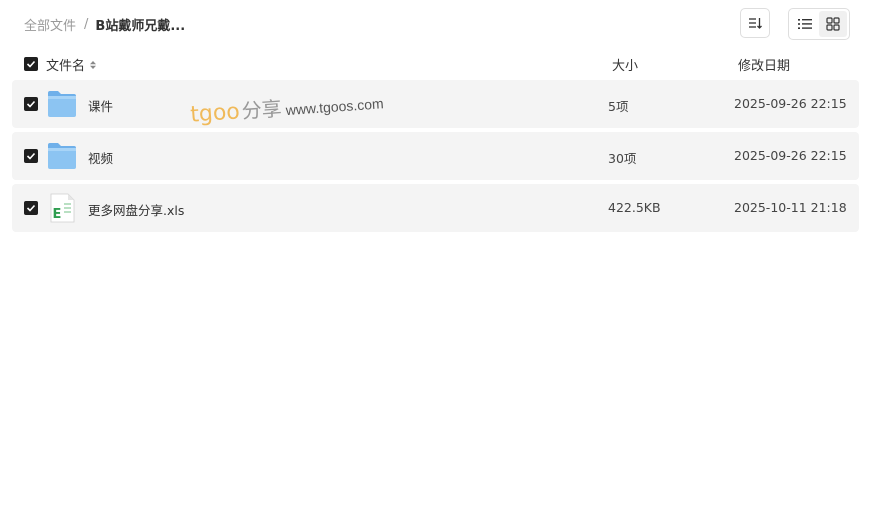 The image size is (874, 514). Describe the element at coordinates (435, 64) in the screenshot. I see `table-header: 文件名 大小 修改日期` at that location.